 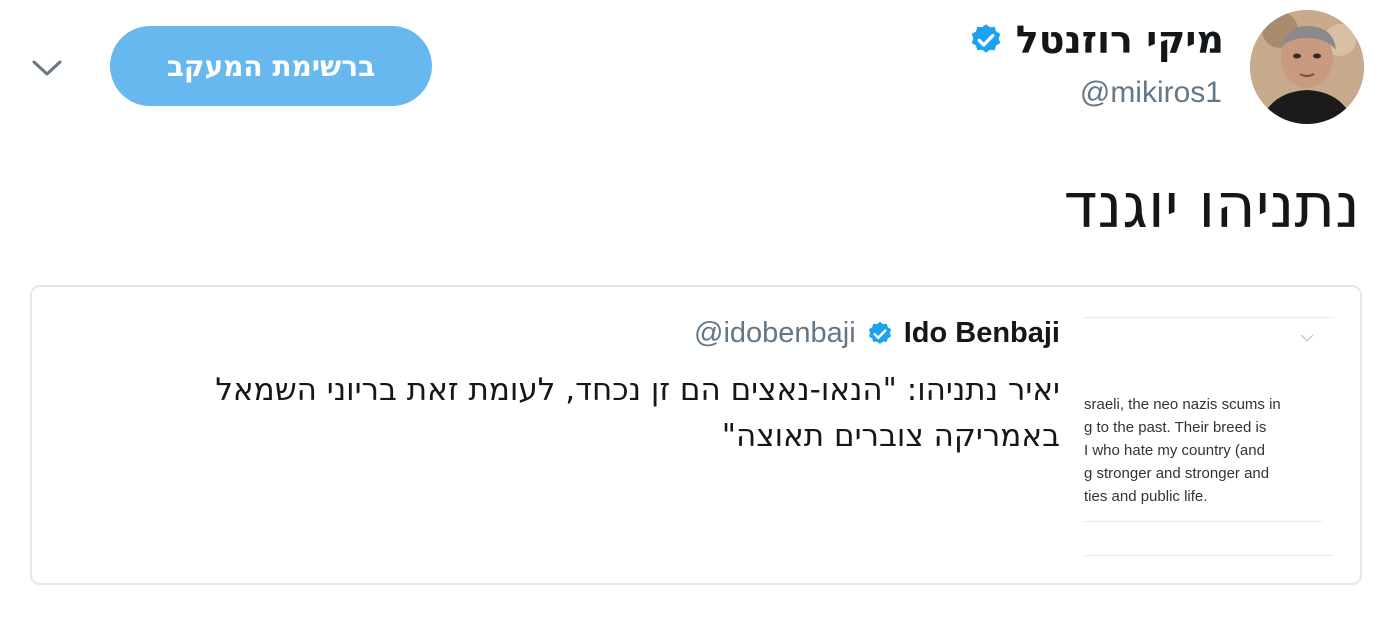 I want to click on media-text-line: g to the past. Their breed is, so click(x=1175, y=427).